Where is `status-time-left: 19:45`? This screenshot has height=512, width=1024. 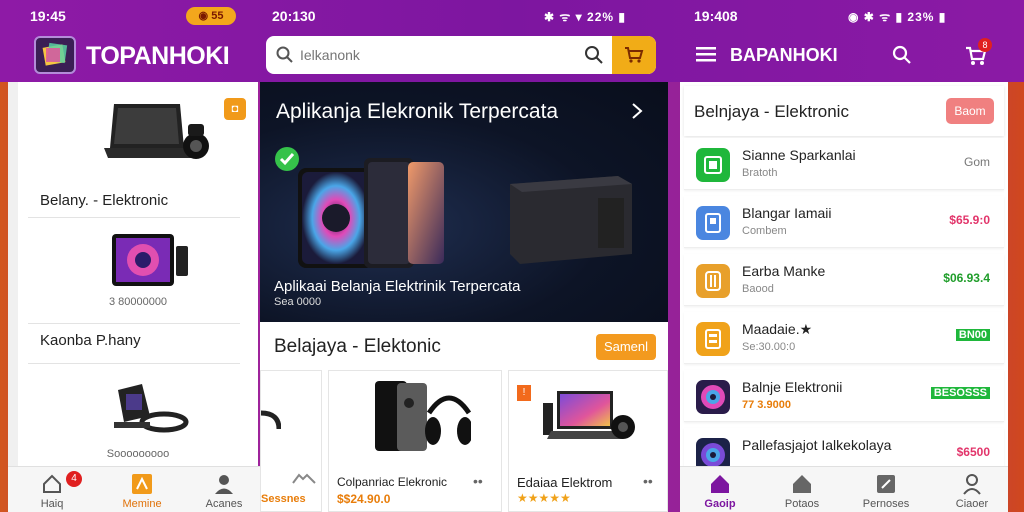 status-time-left: 19:45 is located at coordinates (48, 16).